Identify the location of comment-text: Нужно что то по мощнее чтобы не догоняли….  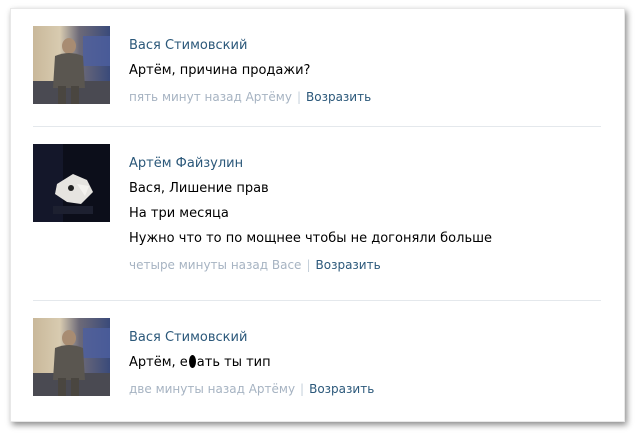
(311, 238).